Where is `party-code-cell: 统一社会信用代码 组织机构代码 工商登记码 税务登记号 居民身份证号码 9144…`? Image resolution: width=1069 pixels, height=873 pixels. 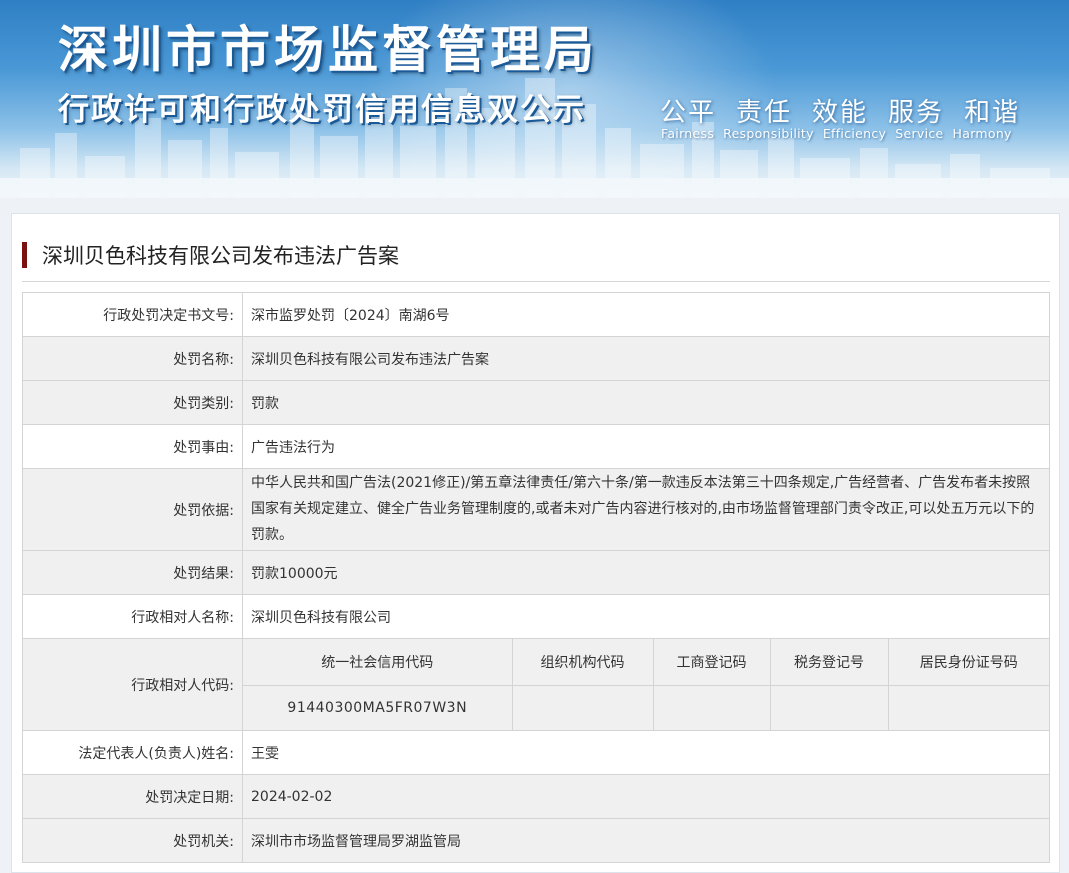 party-code-cell: 统一社会信用代码 组织机构代码 工商登记码 税务登记号 居民身份证号码 9144… is located at coordinates (646, 684).